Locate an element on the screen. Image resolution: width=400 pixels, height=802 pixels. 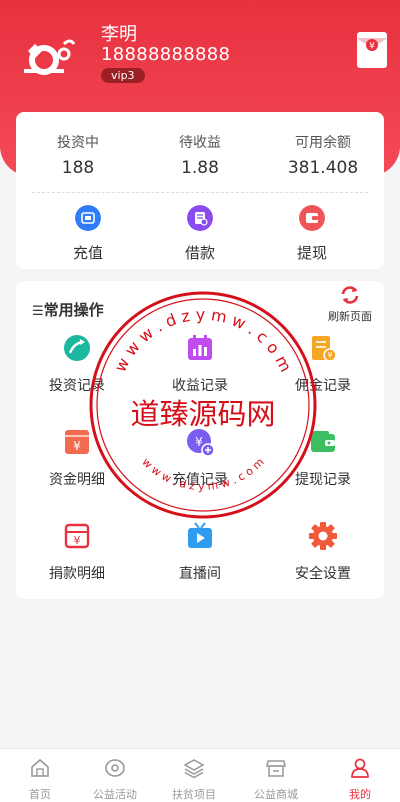
recharge-yen-icon: ¥ is located at coordinates (201, 443).